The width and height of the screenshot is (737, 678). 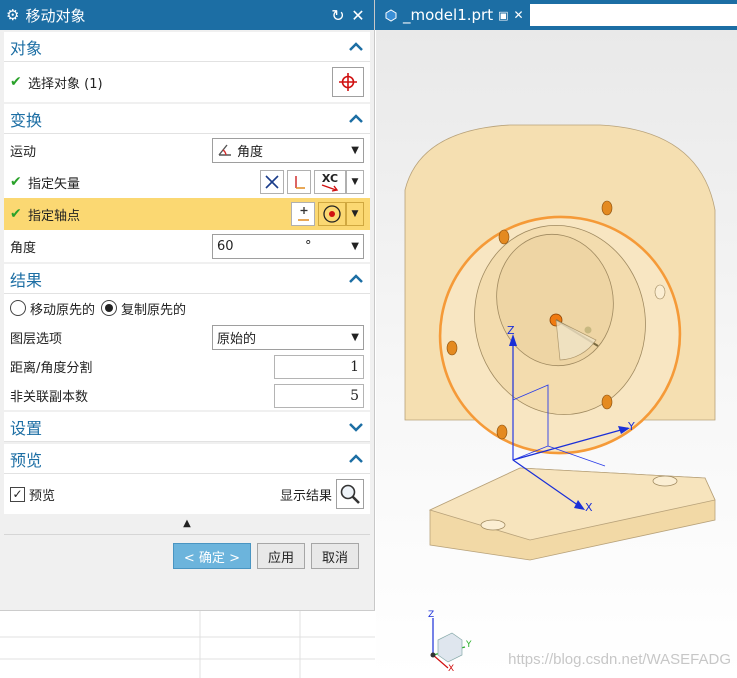 What do you see at coordinates (319, 366) in the screenshot?
I see `distance-angle-input: 1` at bounding box center [319, 366].